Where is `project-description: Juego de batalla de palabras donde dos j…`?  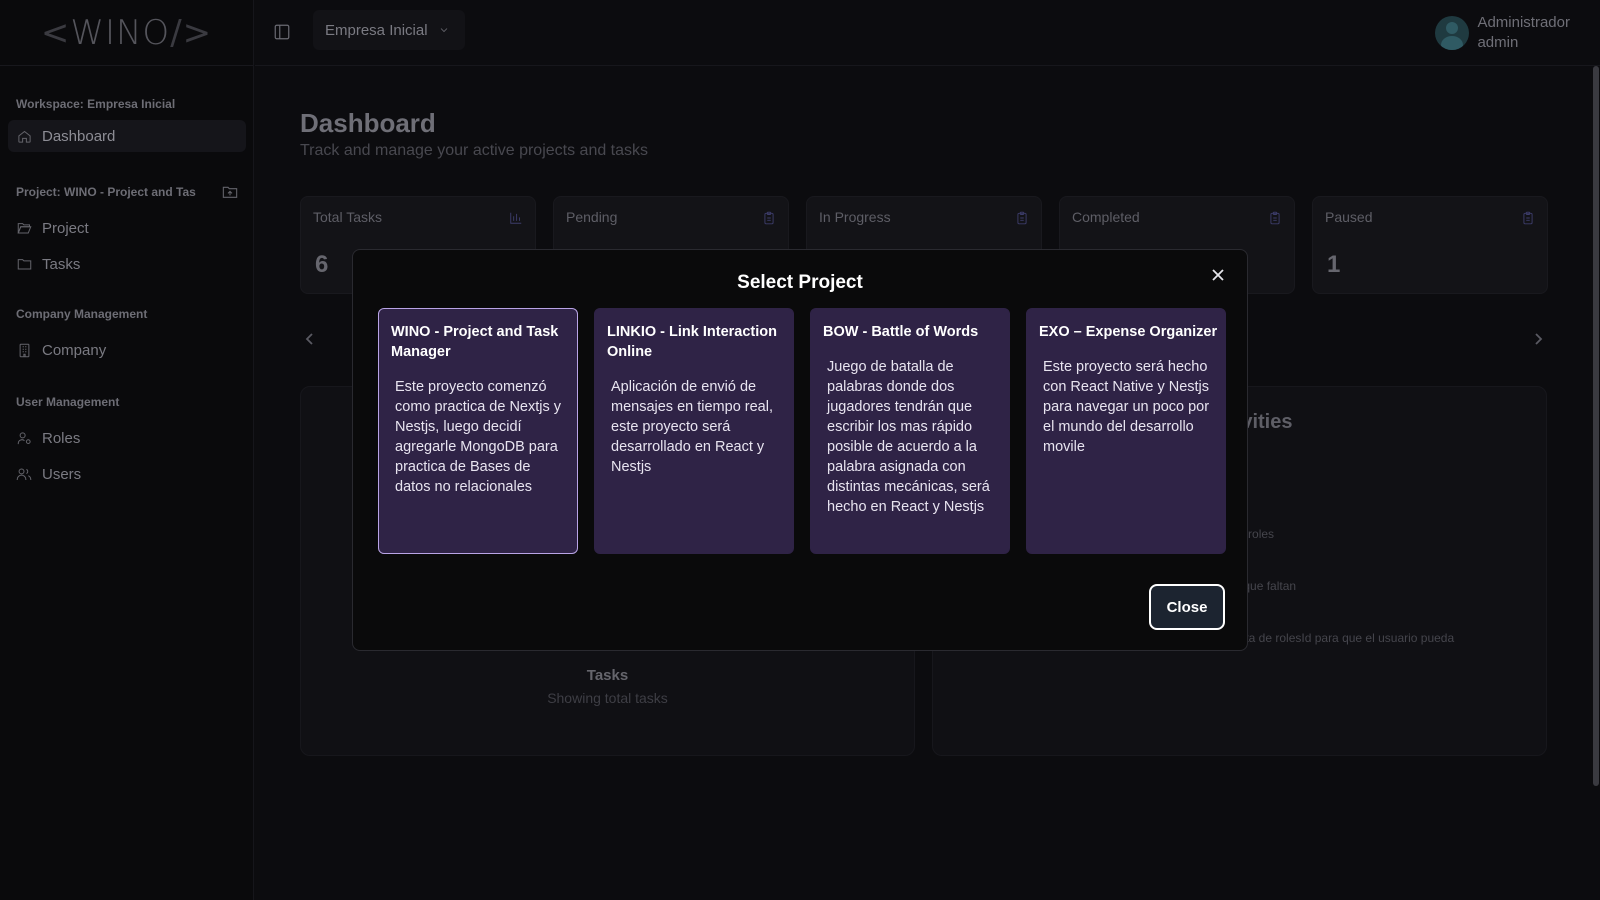
project-description: Juego de batalla de palabras donde dos j… is located at coordinates (908, 437).